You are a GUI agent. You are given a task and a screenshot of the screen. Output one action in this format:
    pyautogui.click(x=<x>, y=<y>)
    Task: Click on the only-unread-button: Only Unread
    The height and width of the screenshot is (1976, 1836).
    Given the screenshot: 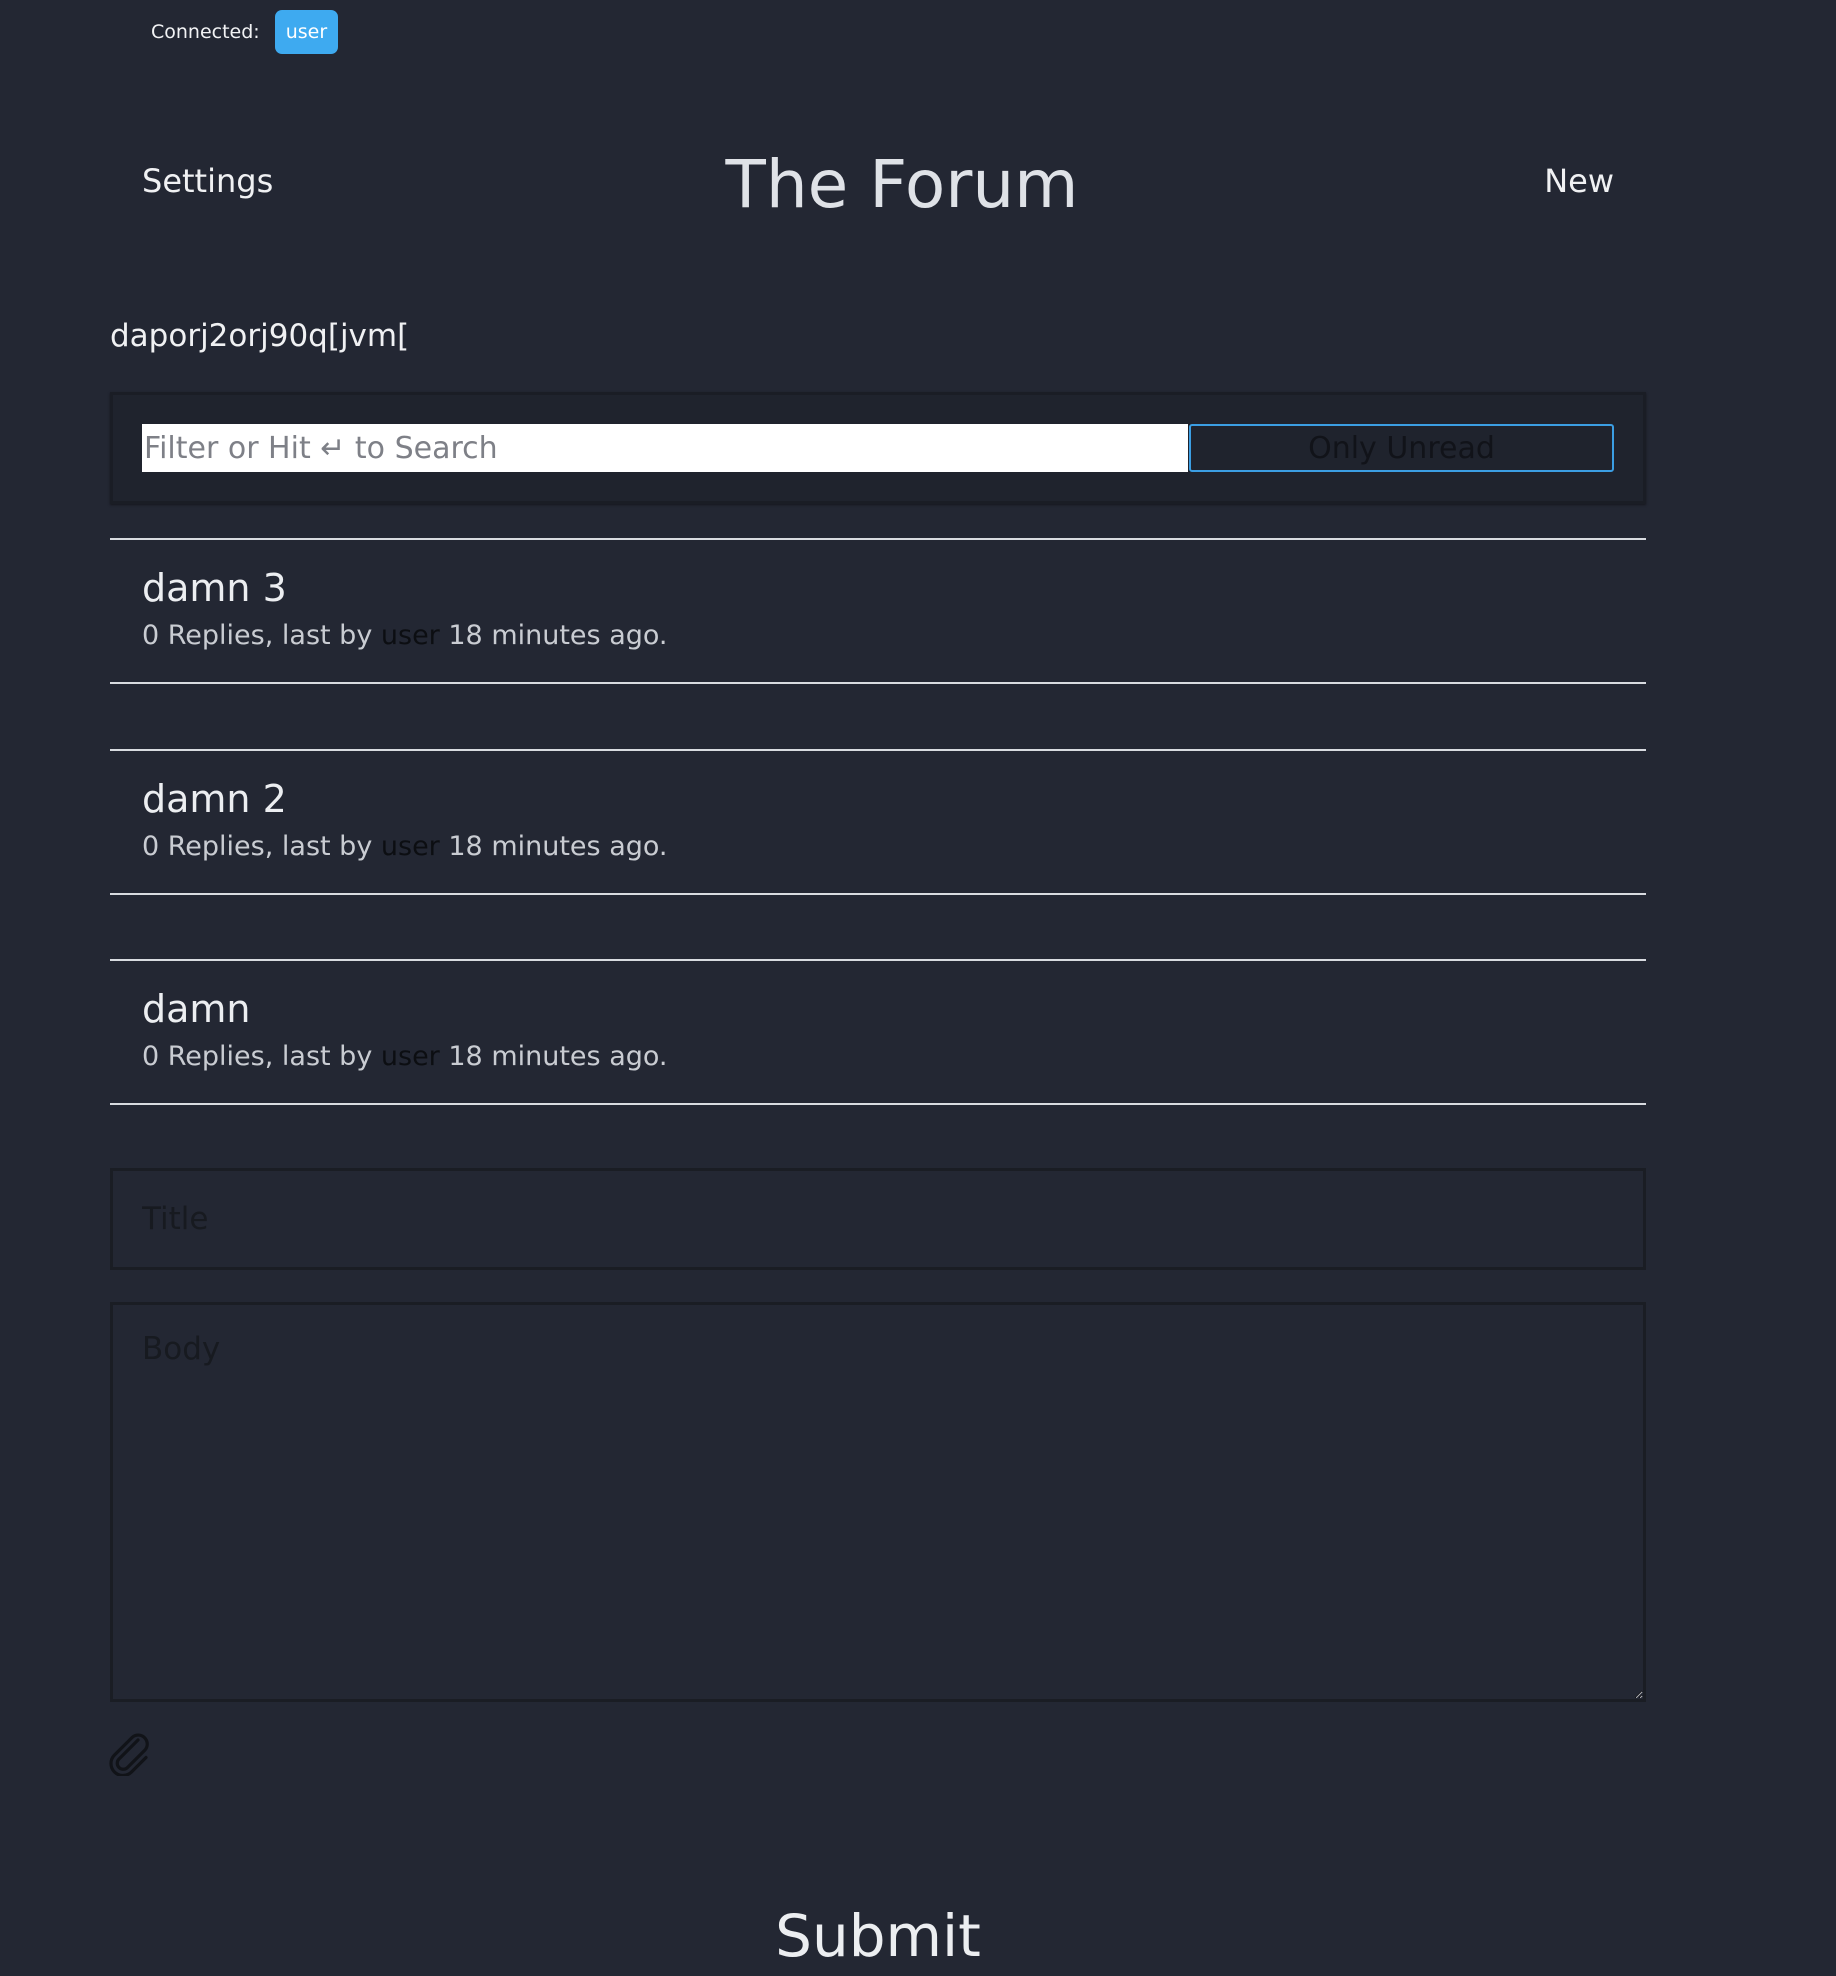 What is the action you would take?
    pyautogui.click(x=1401, y=448)
    